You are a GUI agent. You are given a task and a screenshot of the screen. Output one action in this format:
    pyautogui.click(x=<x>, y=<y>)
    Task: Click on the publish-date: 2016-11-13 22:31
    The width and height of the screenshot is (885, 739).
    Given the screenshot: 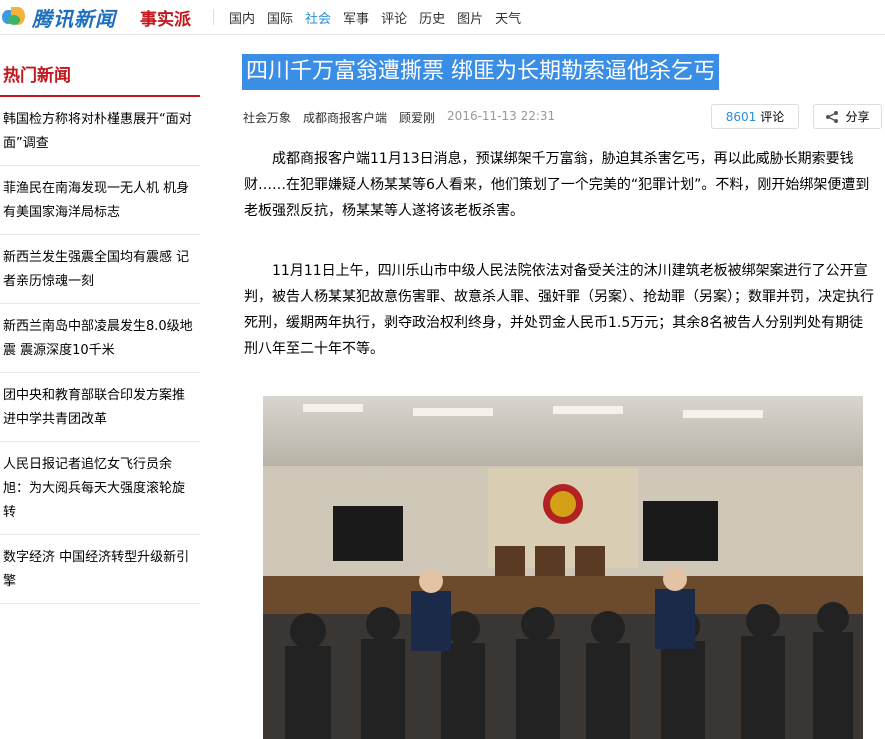 What is the action you would take?
    pyautogui.click(x=501, y=116)
    